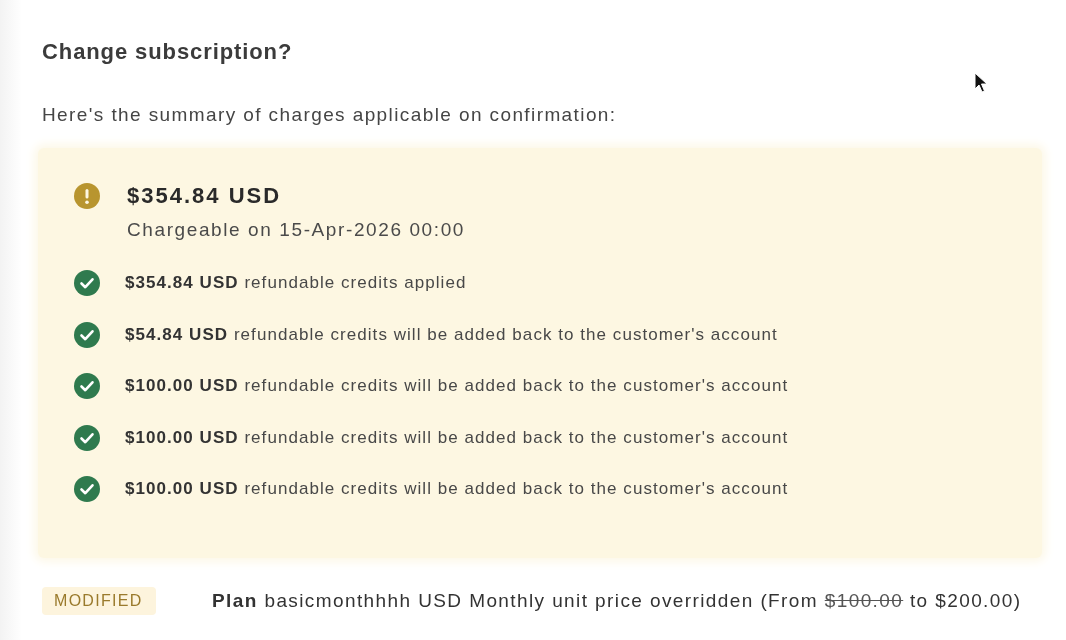 This screenshot has height=640, width=1066. I want to click on change-description: Plan basicmonthhhh USD Monthly unit price overridden (From $100.00 to $200.00), so click(617, 601).